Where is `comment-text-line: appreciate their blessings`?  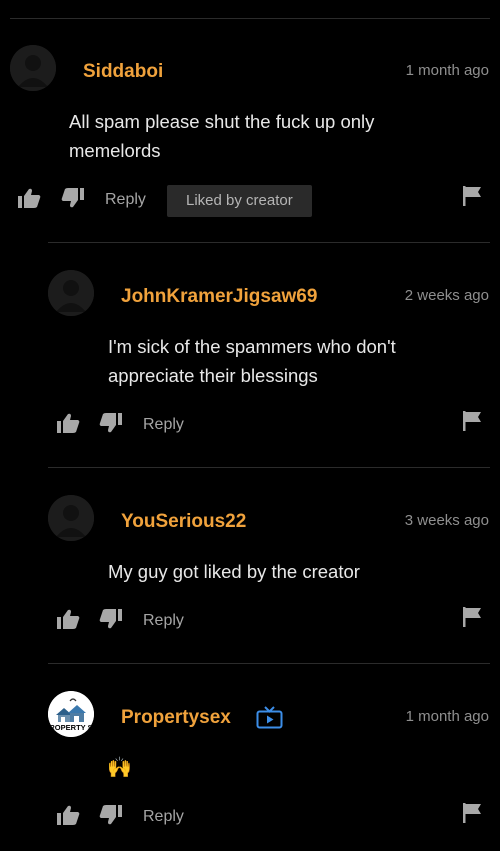 comment-text-line: appreciate their blessings is located at coordinates (213, 375).